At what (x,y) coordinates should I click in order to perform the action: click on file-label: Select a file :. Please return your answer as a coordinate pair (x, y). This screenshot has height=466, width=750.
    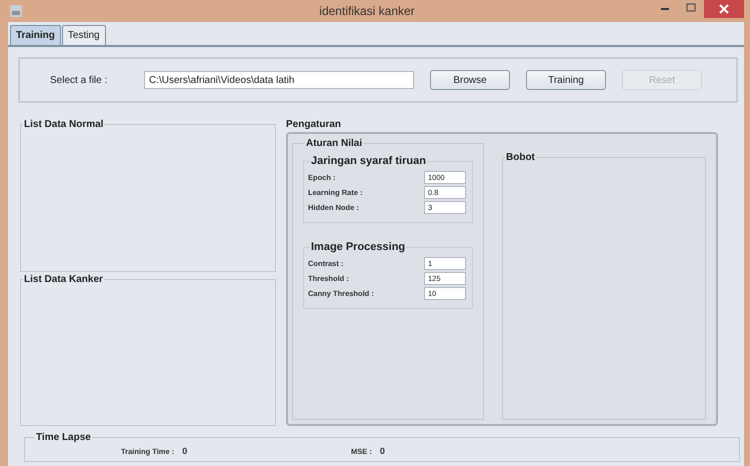
    Looking at the image, I should click on (79, 80).